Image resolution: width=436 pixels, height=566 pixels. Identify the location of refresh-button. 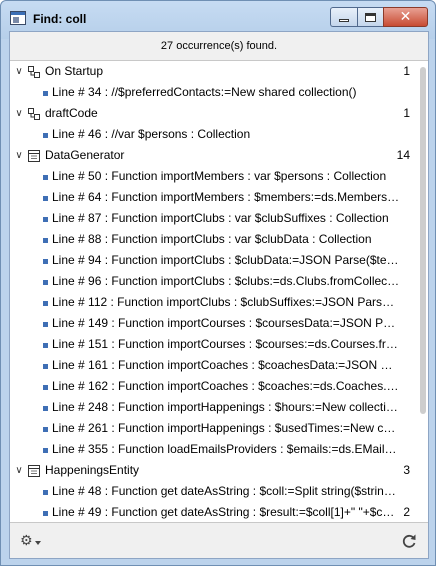
(409, 541).